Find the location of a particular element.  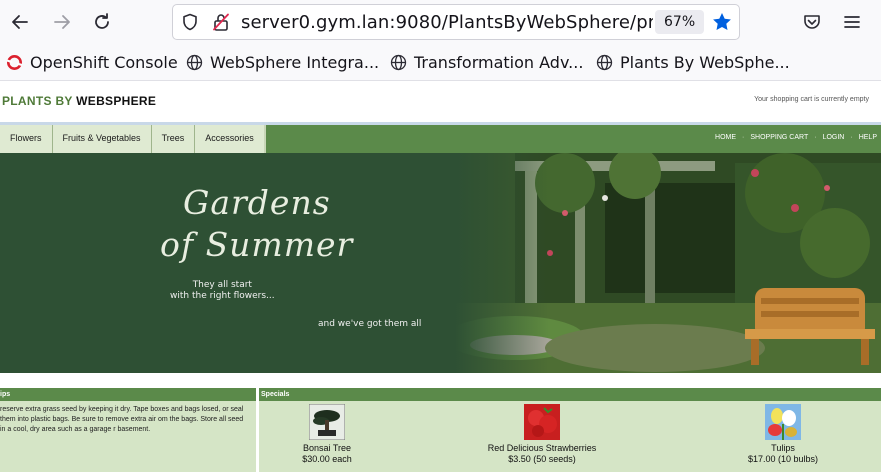

special-item-price: $3.50 (50 seeds) is located at coordinates (542, 459).